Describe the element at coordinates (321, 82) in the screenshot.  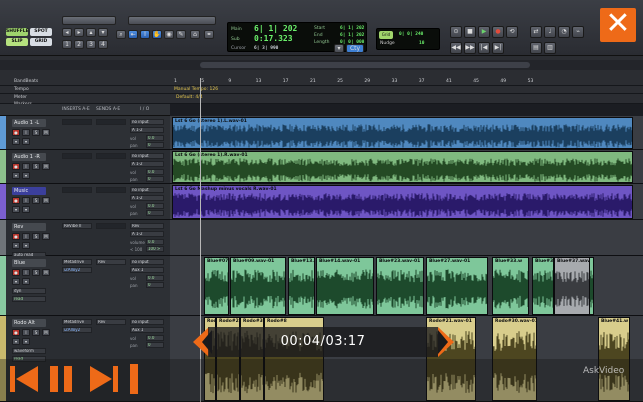
I see `bars-ruler: BandBeats` at that location.